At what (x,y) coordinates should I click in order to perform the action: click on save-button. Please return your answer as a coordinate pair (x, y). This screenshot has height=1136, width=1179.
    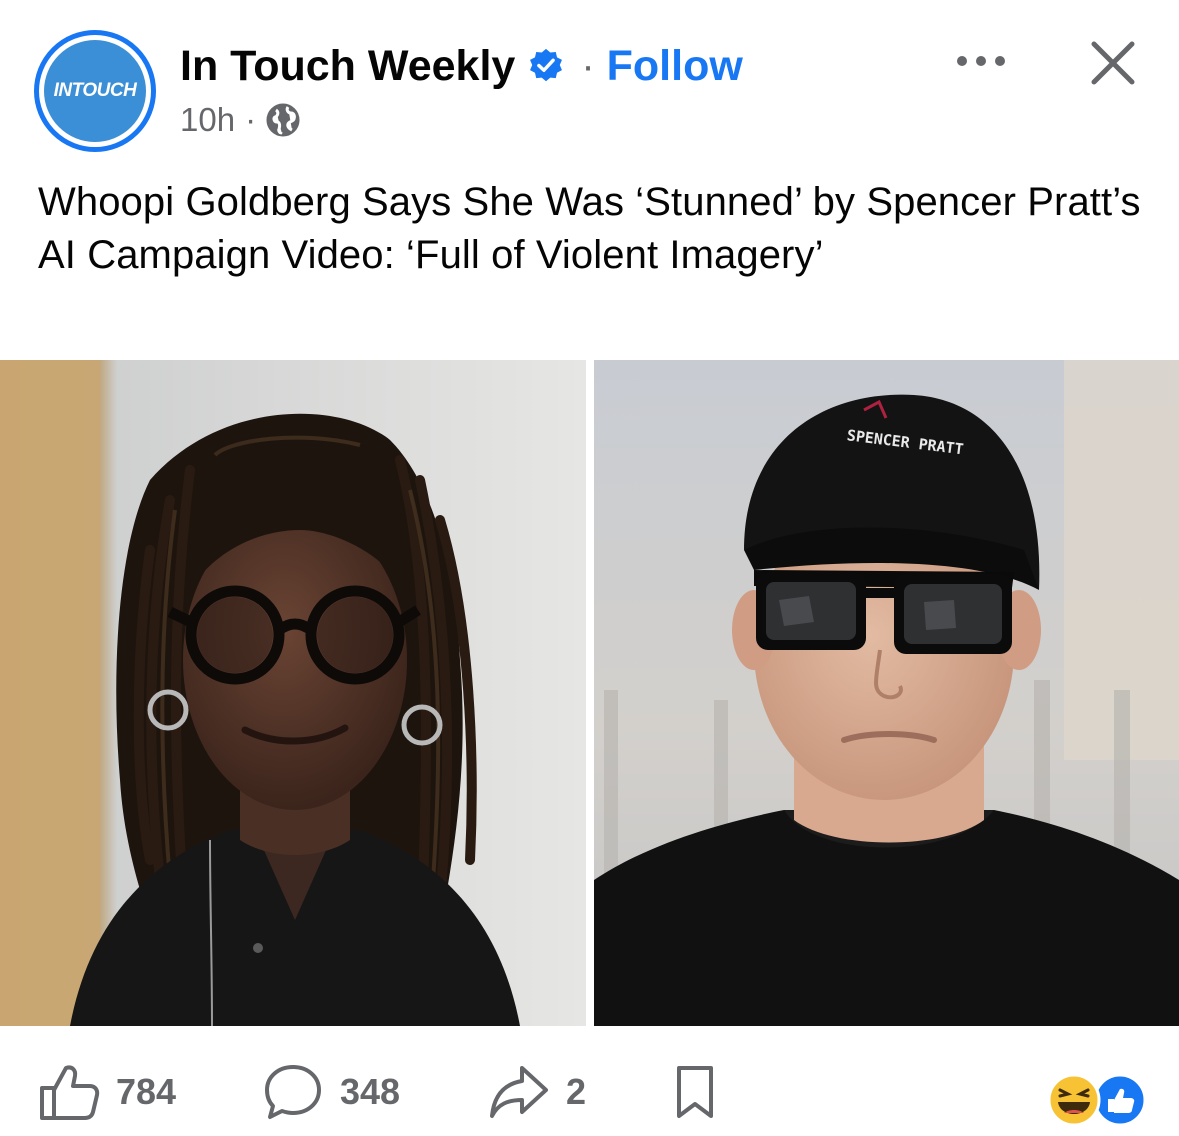
    Looking at the image, I should click on (695, 1092).